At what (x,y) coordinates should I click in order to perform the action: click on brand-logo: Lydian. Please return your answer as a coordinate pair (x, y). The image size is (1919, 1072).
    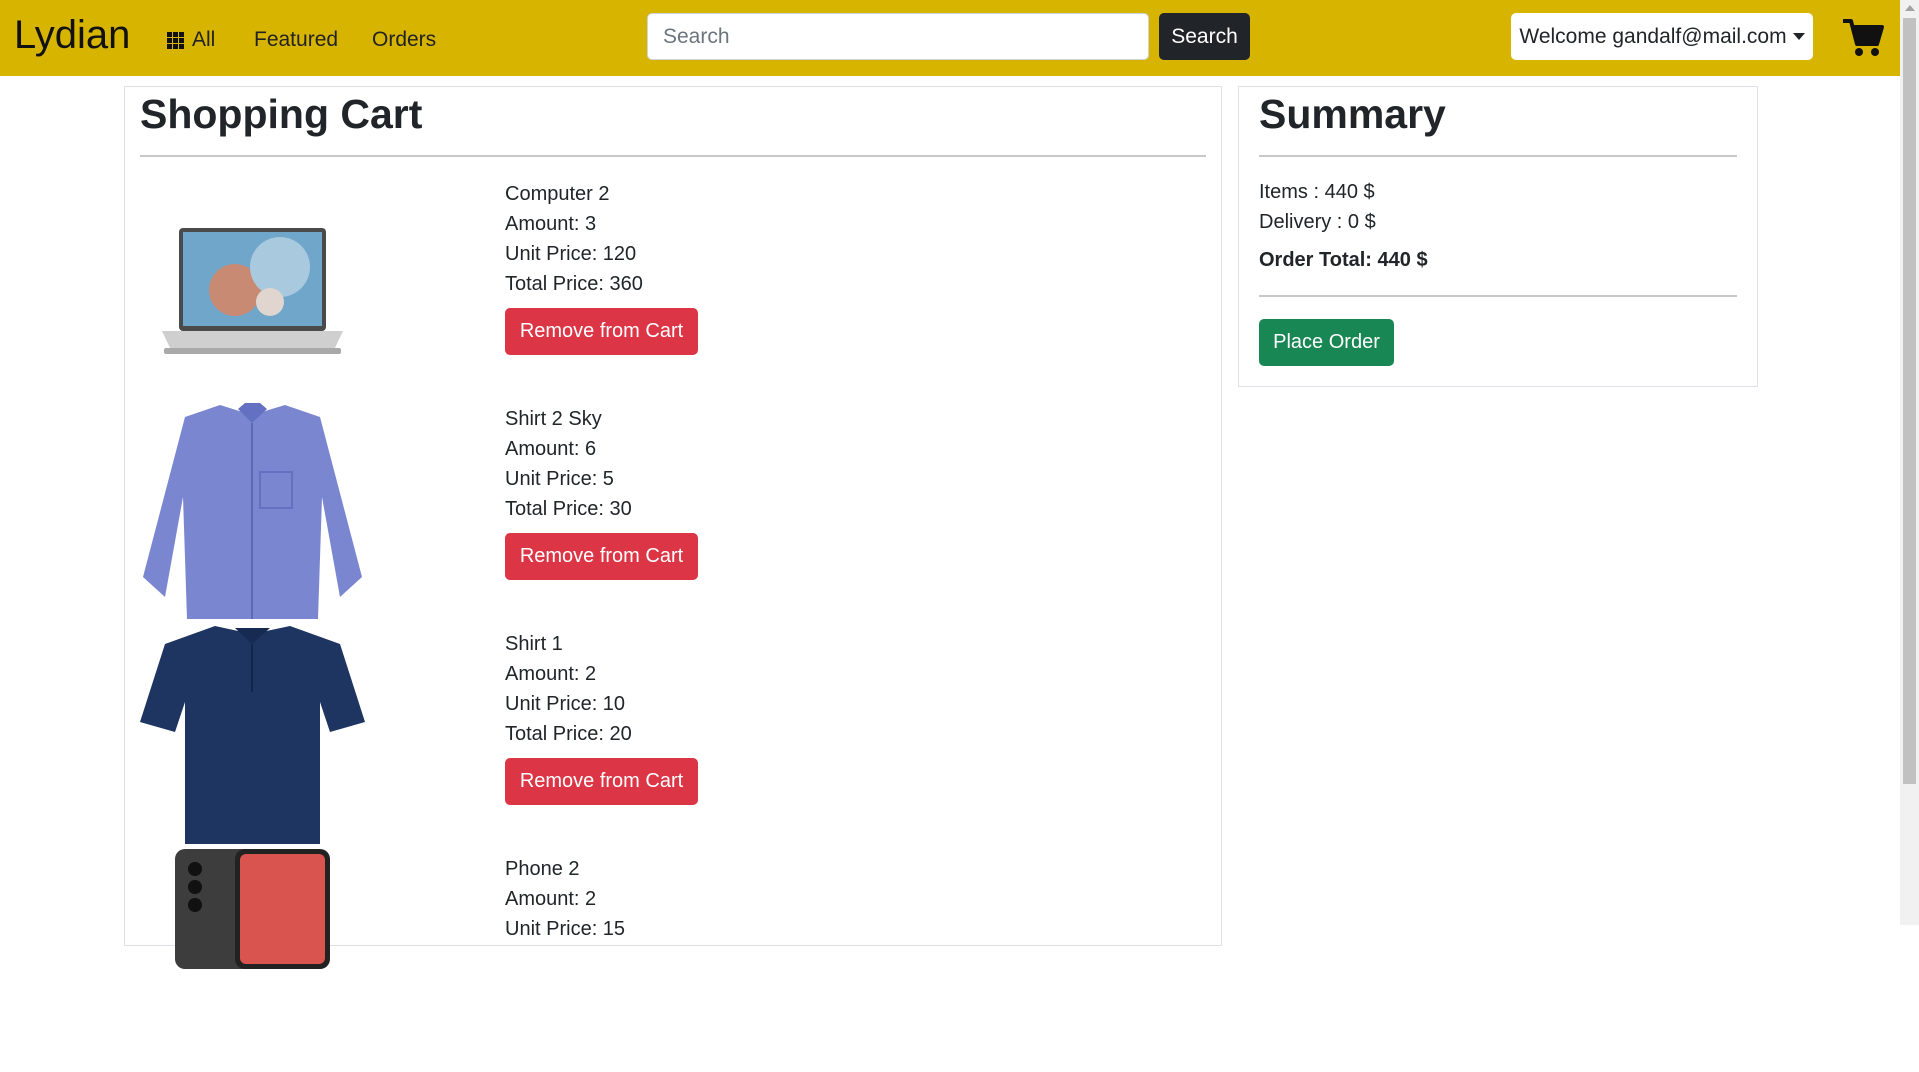
    Looking at the image, I should click on (72, 35).